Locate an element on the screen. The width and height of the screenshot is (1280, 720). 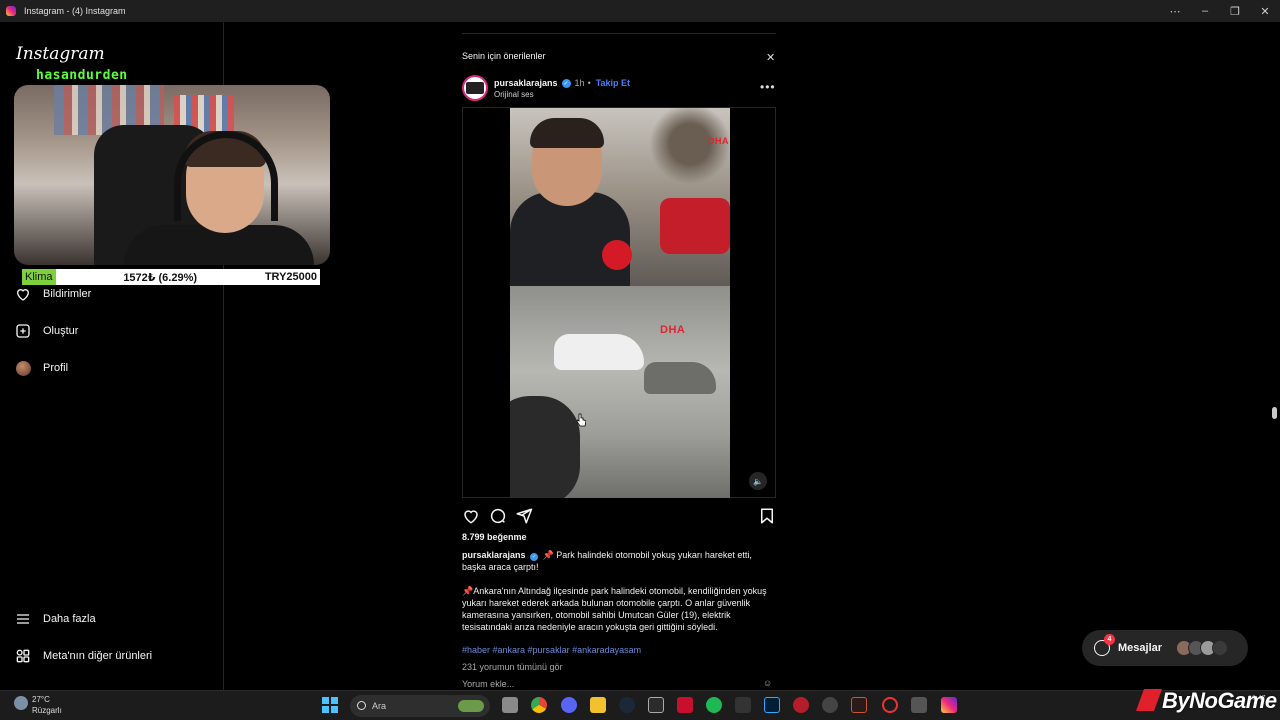
spotify-icon is located at coordinates (714, 705).